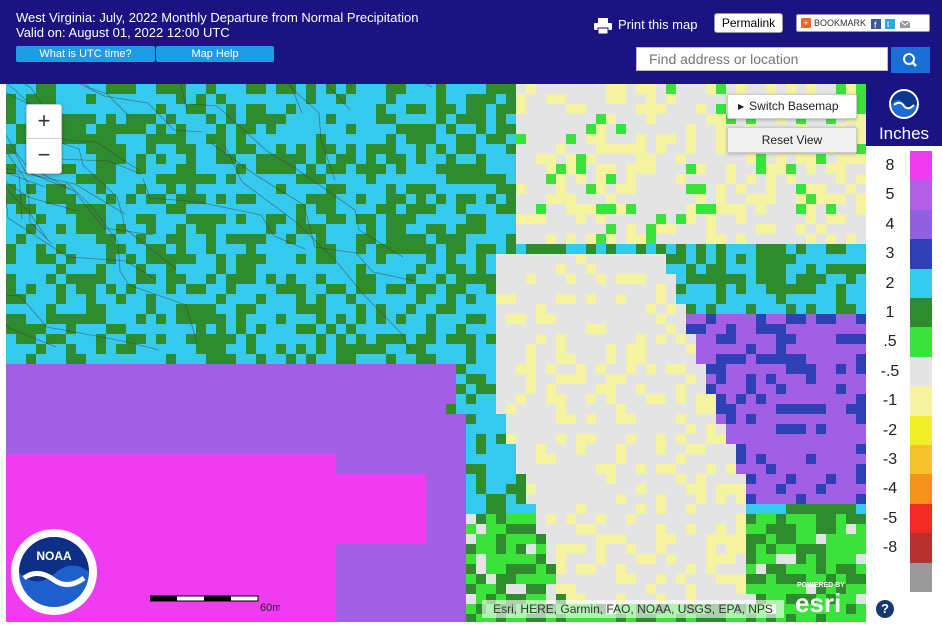 Image resolution: width=942 pixels, height=630 pixels. What do you see at coordinates (890, 489) in the screenshot?
I see `legend-label: -4` at bounding box center [890, 489].